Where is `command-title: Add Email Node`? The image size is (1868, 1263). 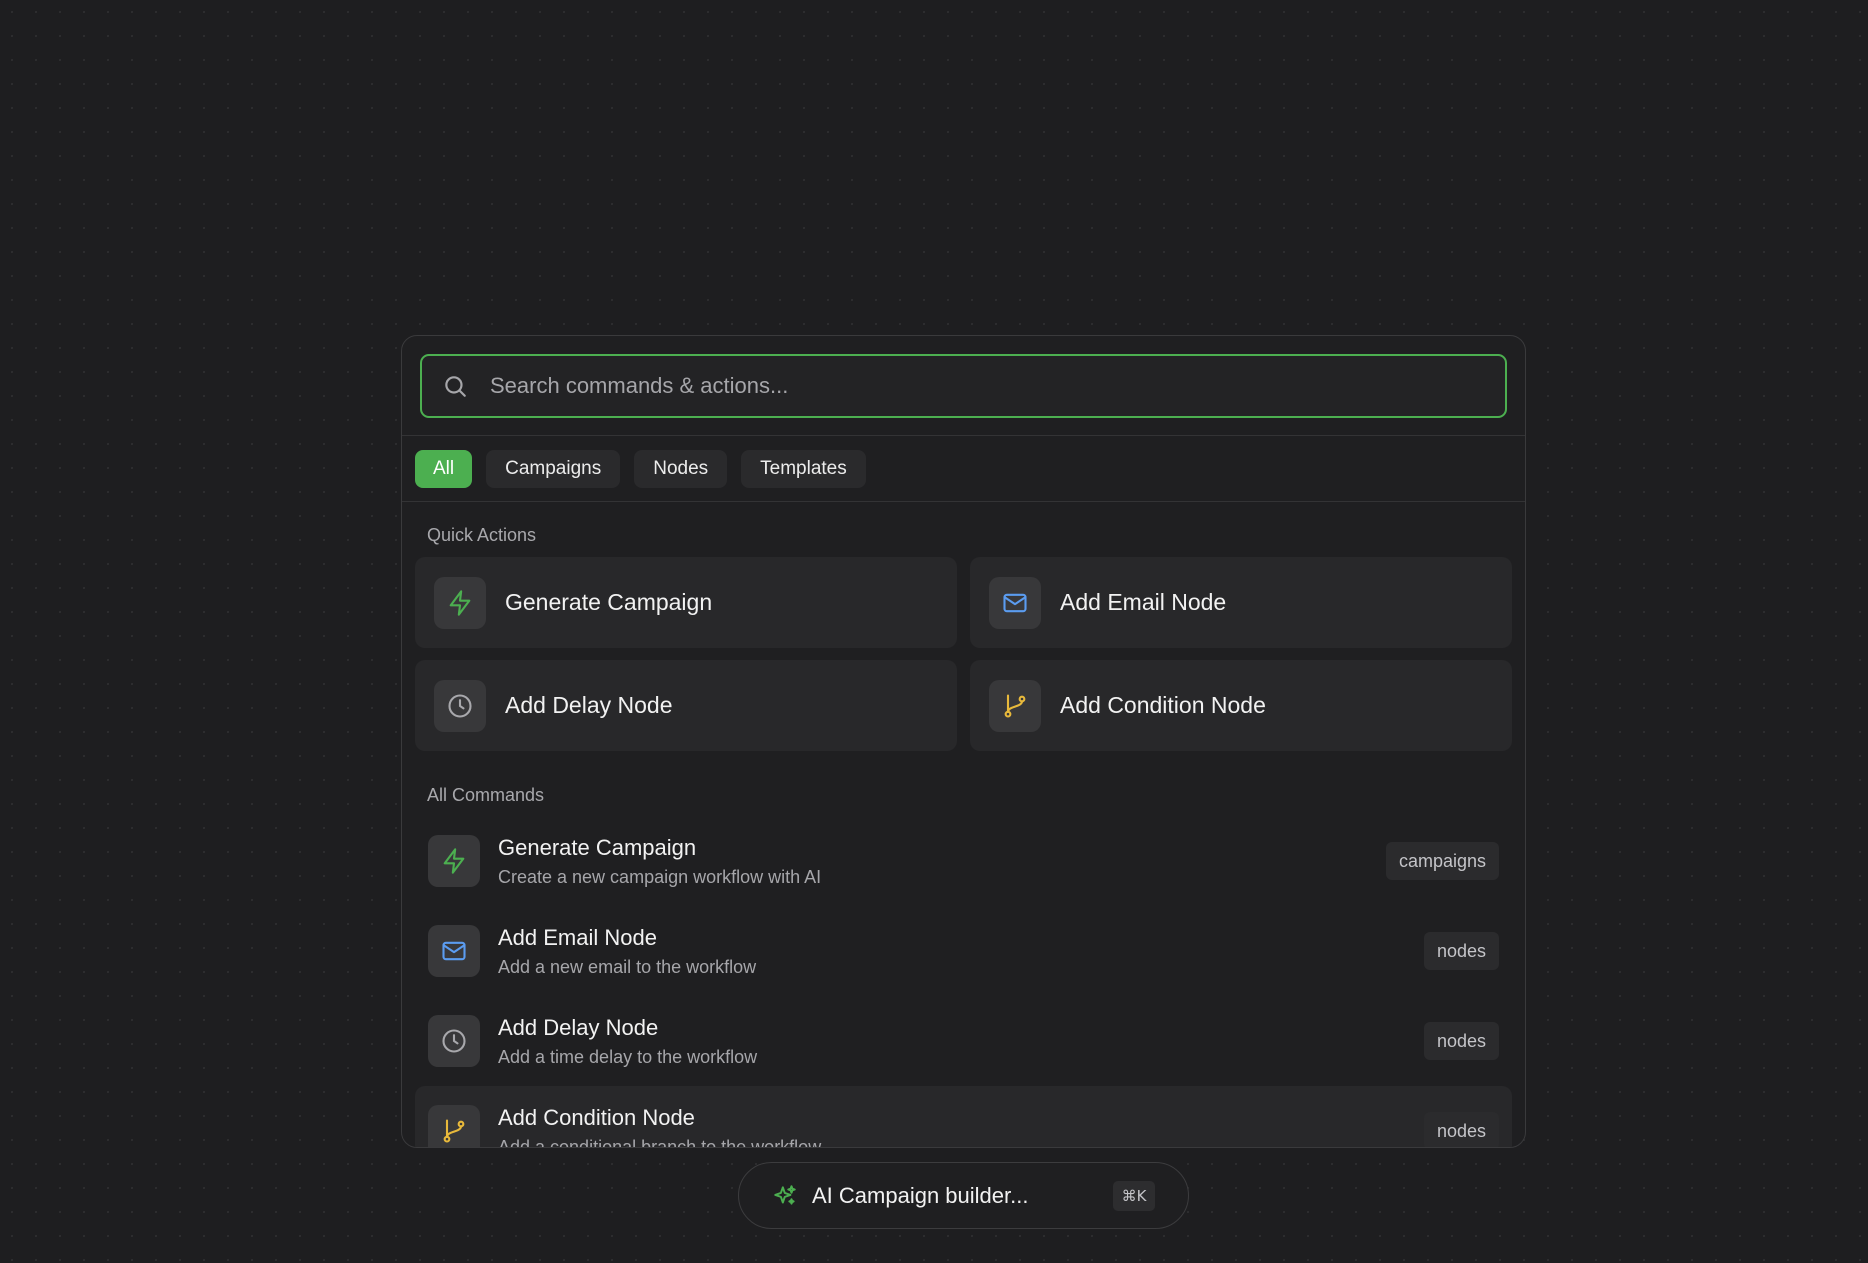
command-title: Add Email Node is located at coordinates (577, 937).